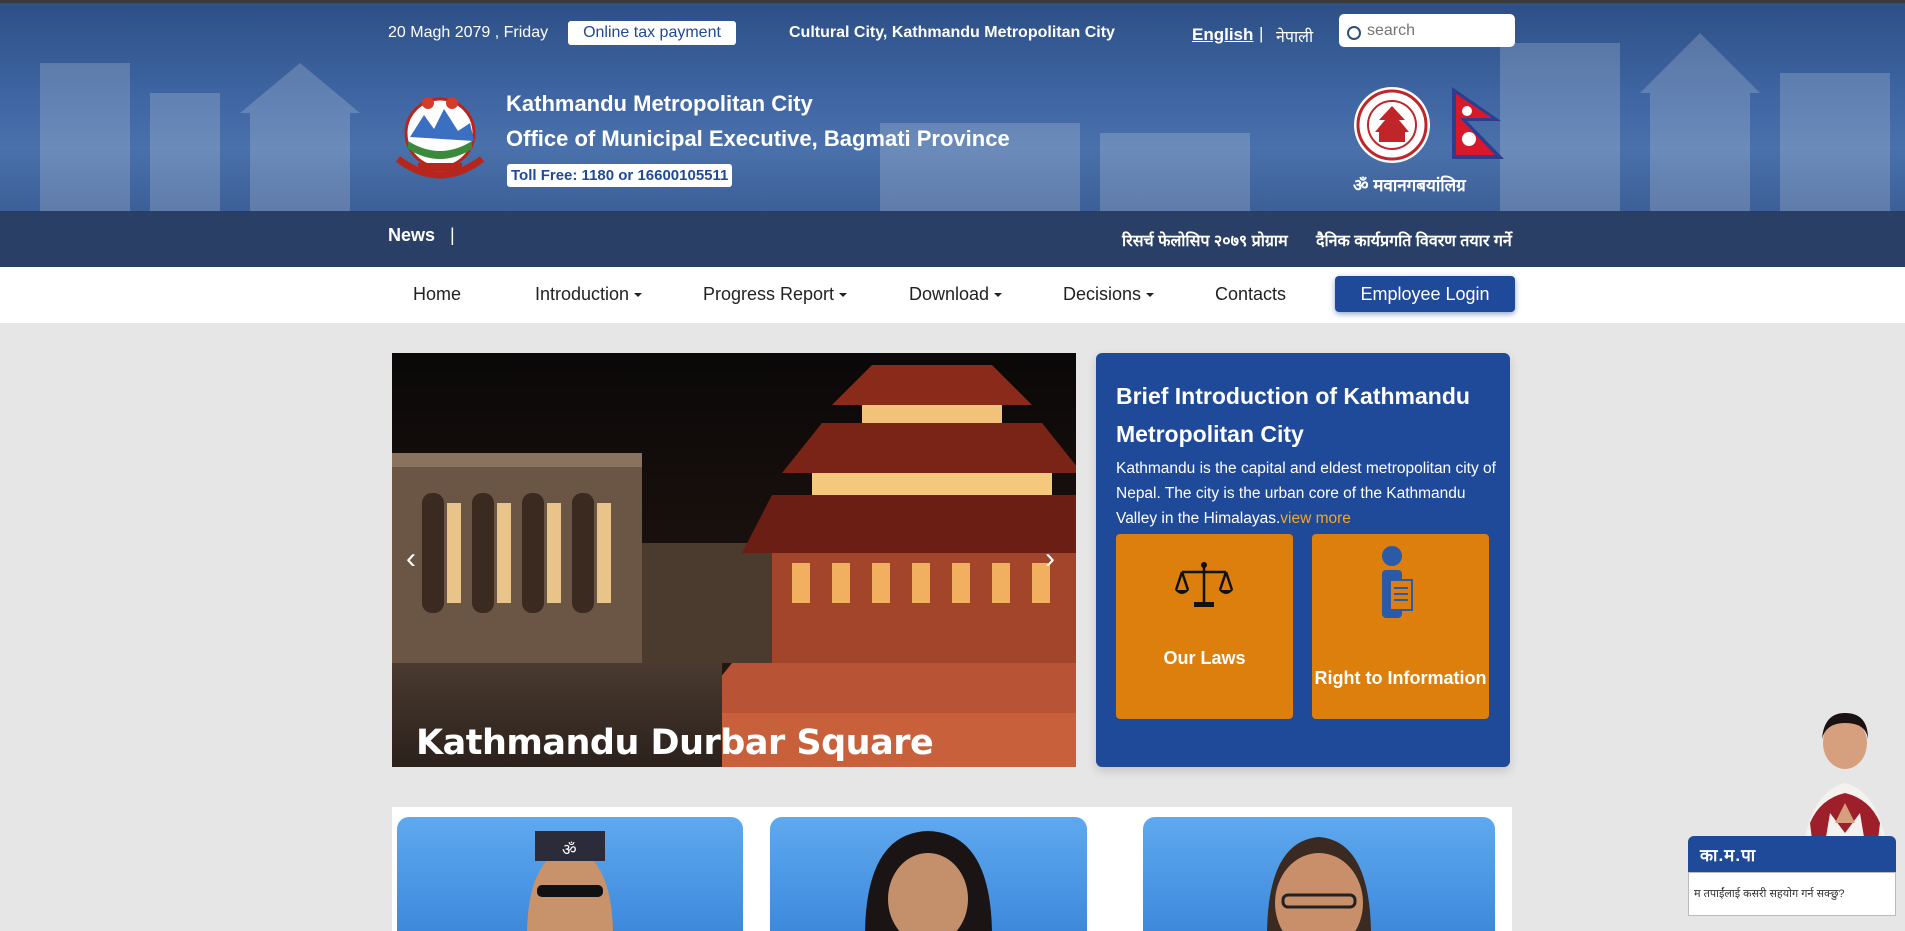 This screenshot has width=1905, height=931. I want to click on our-laws-label: Our Laws, so click(1204, 658).